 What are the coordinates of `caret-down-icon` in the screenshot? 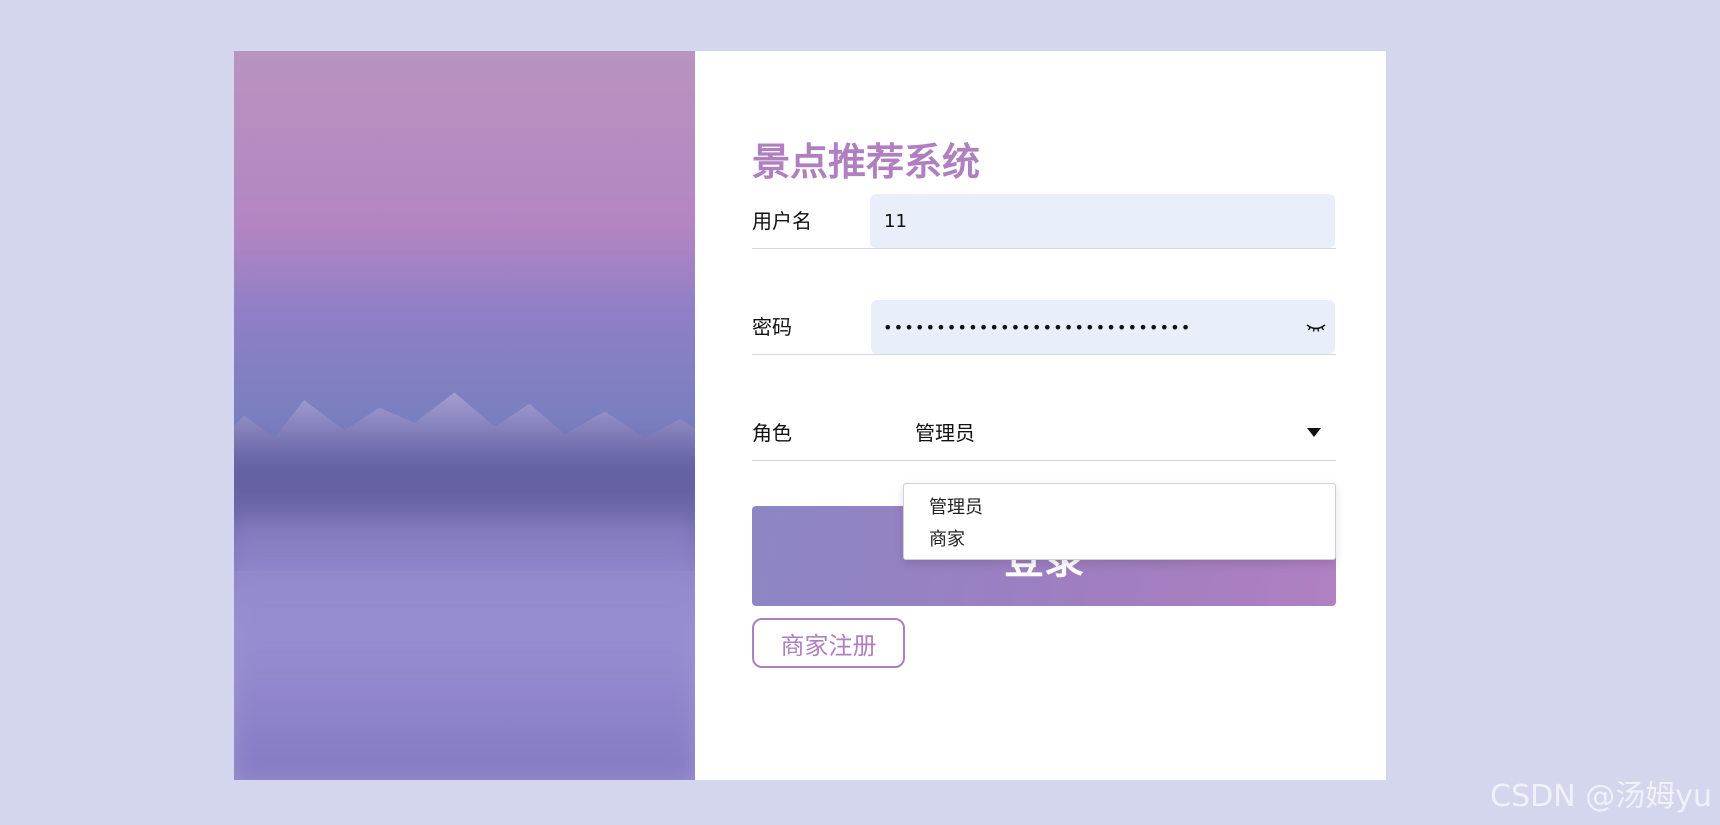 It's located at (1314, 432).